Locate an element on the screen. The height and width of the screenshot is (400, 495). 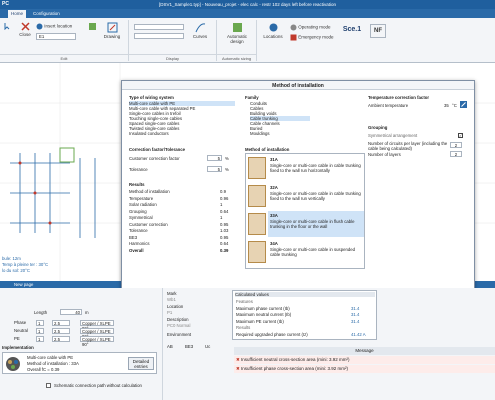
method-code: 33A is located at coordinates (274, 215).